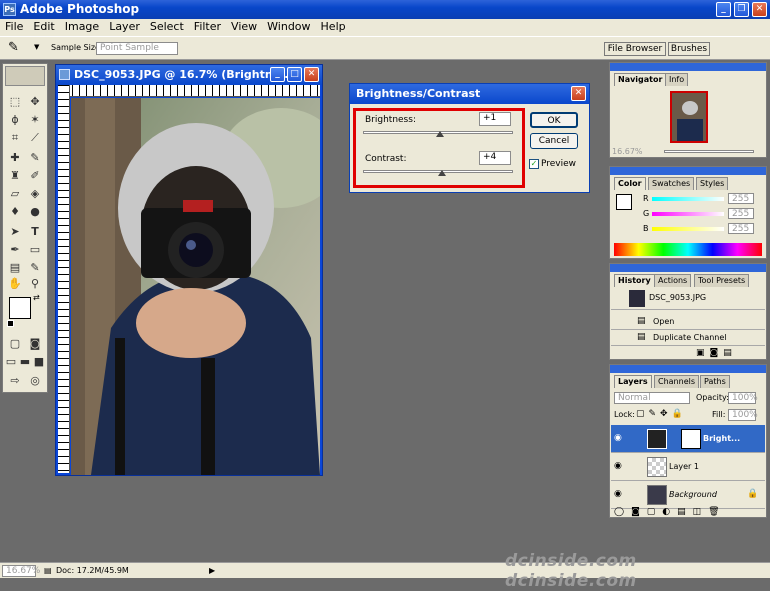 Image resolution: width=770 pixels, height=591 pixels. What do you see at coordinates (35, 232) in the screenshot?
I see `type-tool-icon: T` at bounding box center [35, 232].